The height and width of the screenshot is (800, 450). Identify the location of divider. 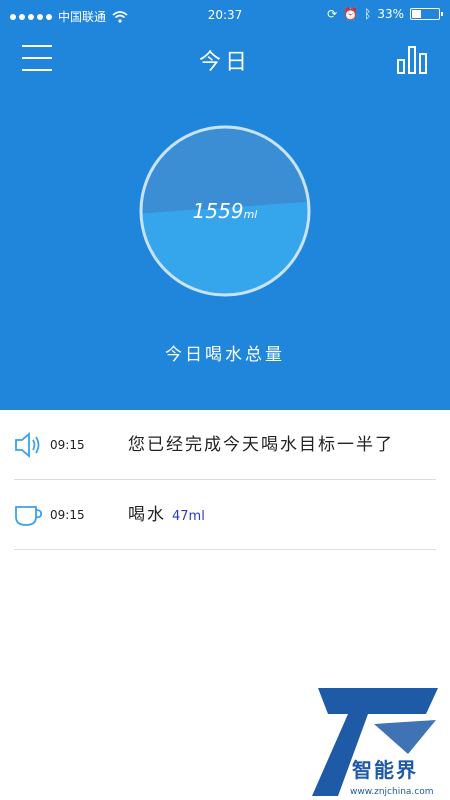
(225, 549).